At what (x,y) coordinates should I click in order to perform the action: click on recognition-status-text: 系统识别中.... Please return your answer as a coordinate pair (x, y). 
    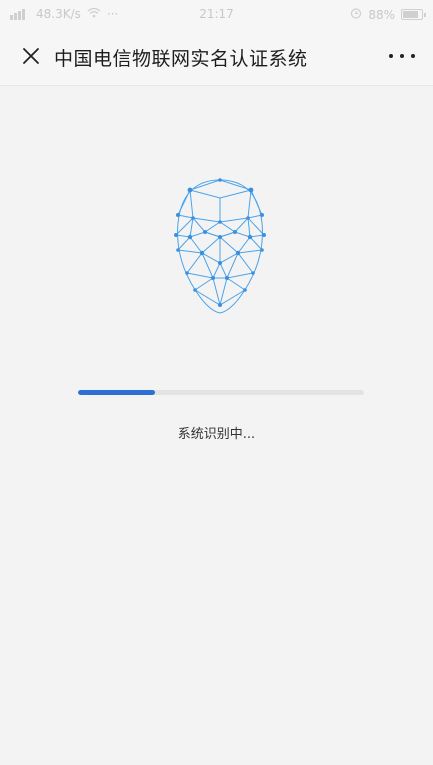
    Looking at the image, I should click on (216, 434).